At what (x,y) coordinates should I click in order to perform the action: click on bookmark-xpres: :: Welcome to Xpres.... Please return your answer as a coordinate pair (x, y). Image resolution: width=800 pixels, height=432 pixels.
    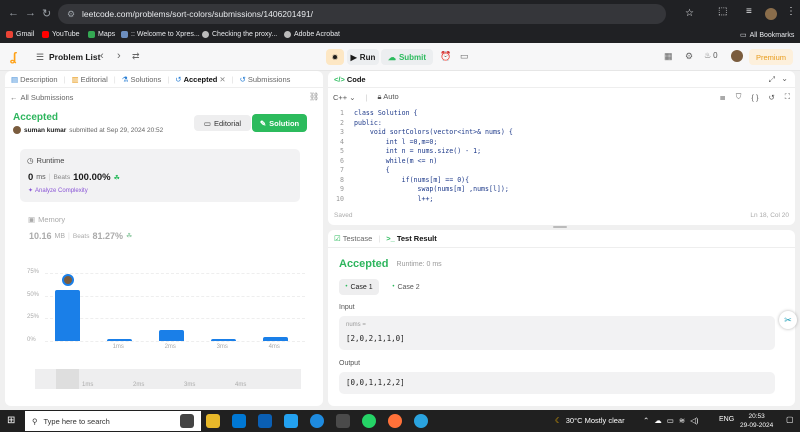
    Looking at the image, I should click on (160, 34).